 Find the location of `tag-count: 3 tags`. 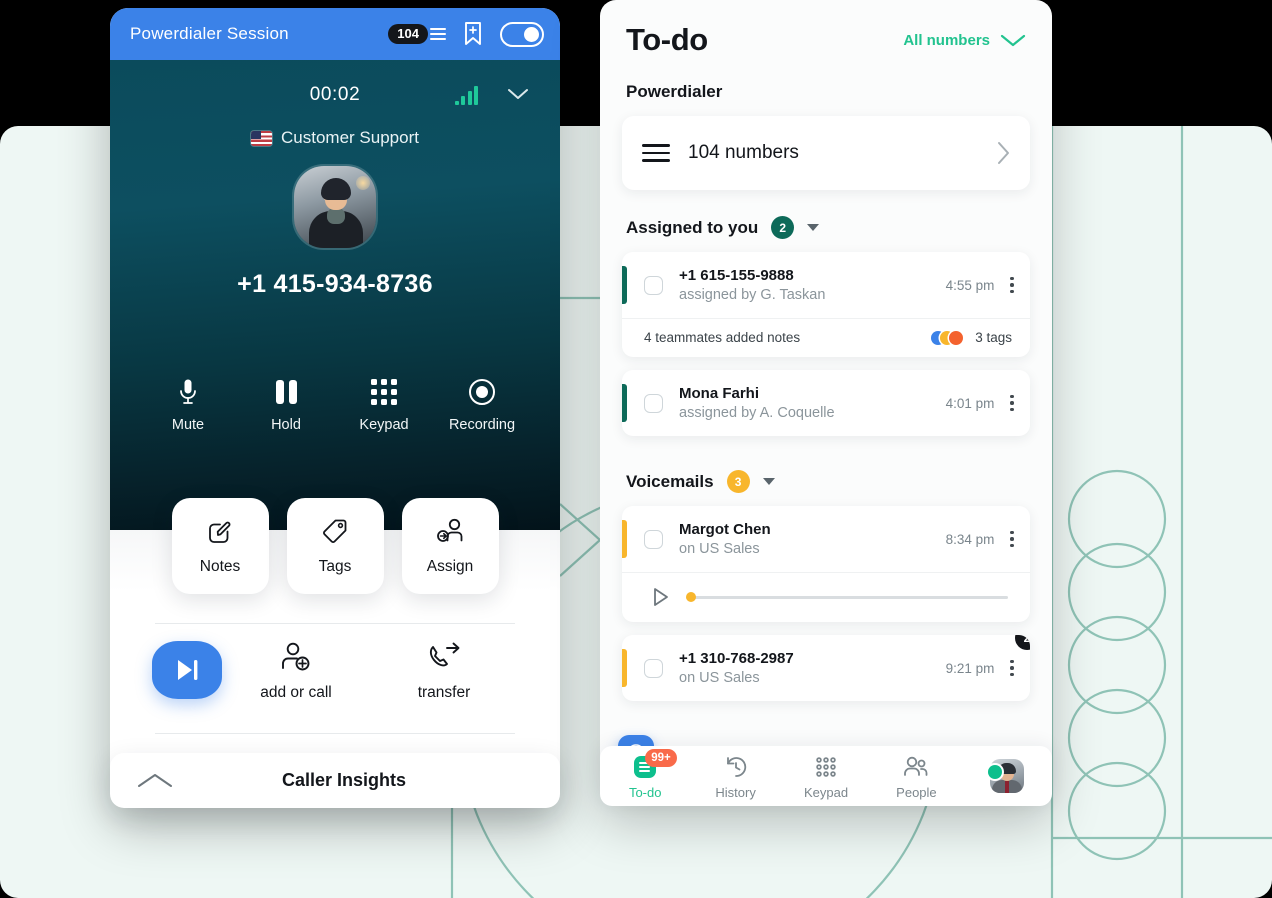

tag-count: 3 tags is located at coordinates (993, 337).